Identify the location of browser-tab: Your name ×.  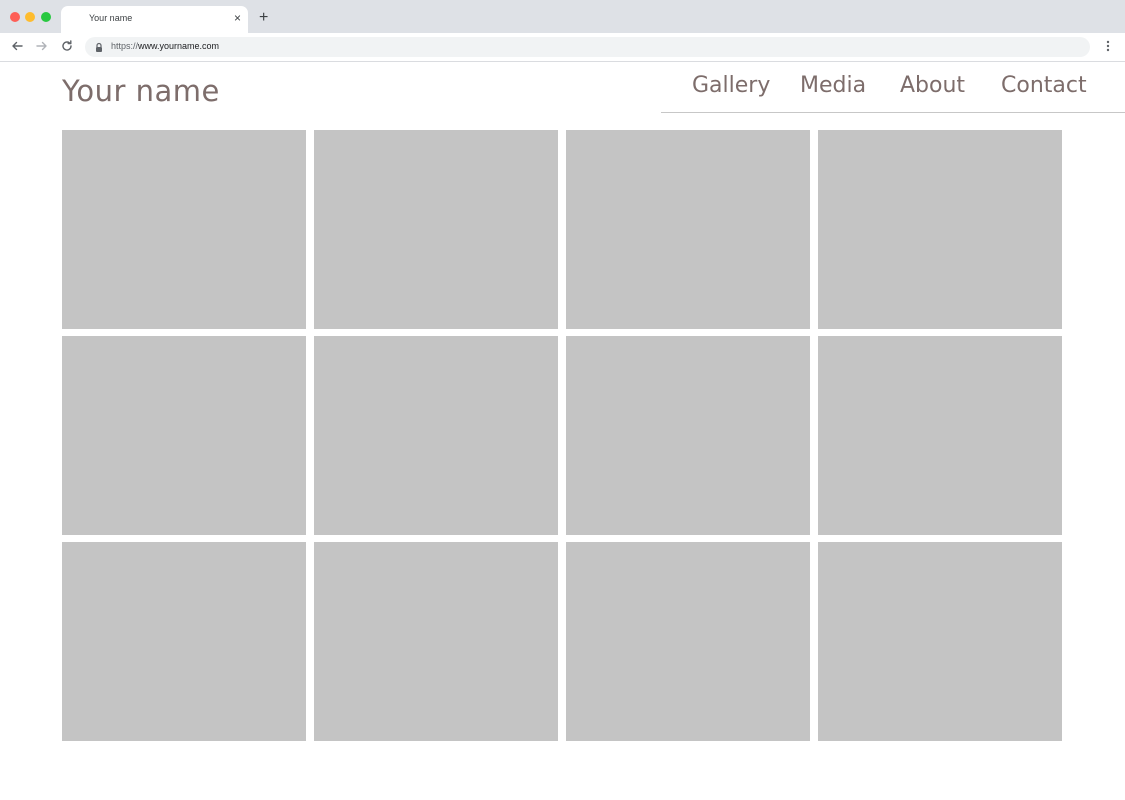
(154, 19).